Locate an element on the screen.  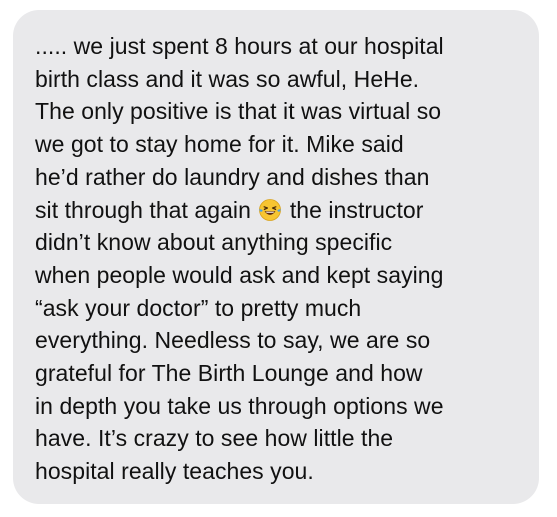
message-line: didn’t know about anything specific is located at coordinates (214, 242).